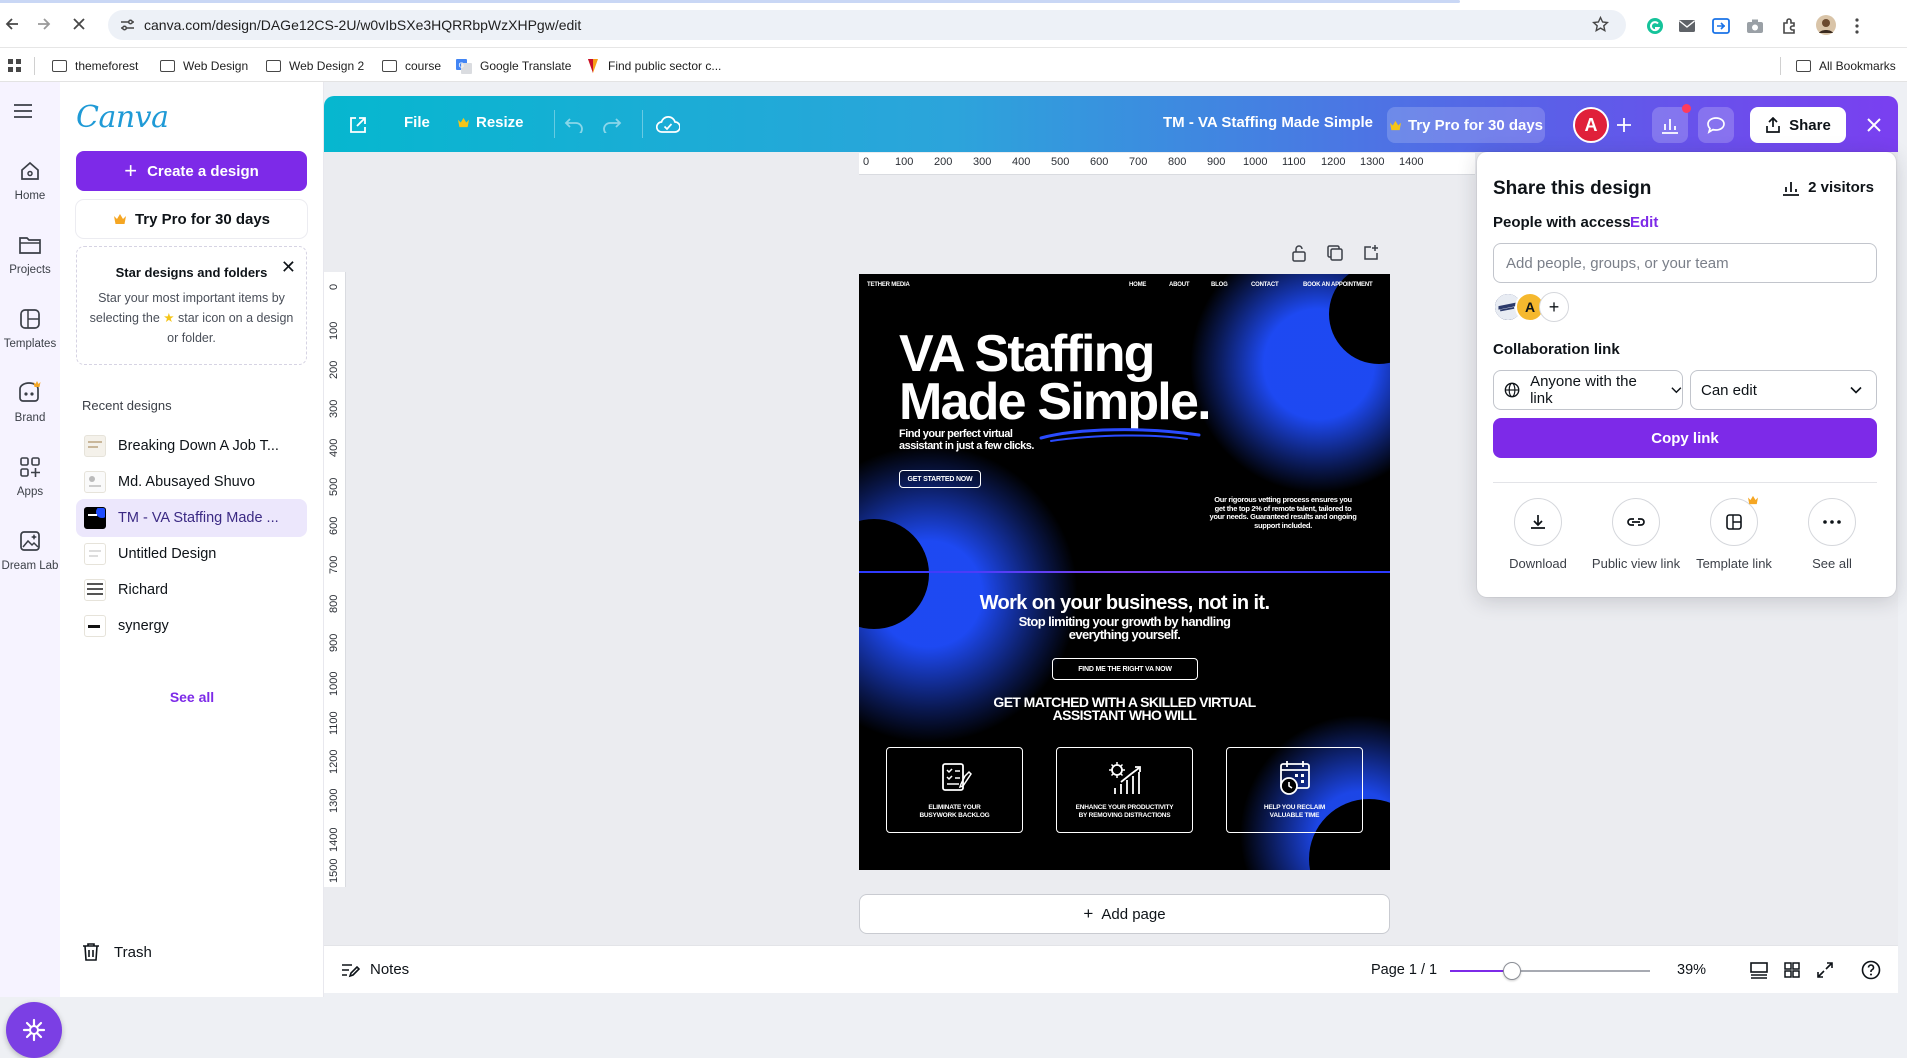  Describe the element at coordinates (1531, 307) in the screenshot. I see `collaborator-avatars: A +` at that location.